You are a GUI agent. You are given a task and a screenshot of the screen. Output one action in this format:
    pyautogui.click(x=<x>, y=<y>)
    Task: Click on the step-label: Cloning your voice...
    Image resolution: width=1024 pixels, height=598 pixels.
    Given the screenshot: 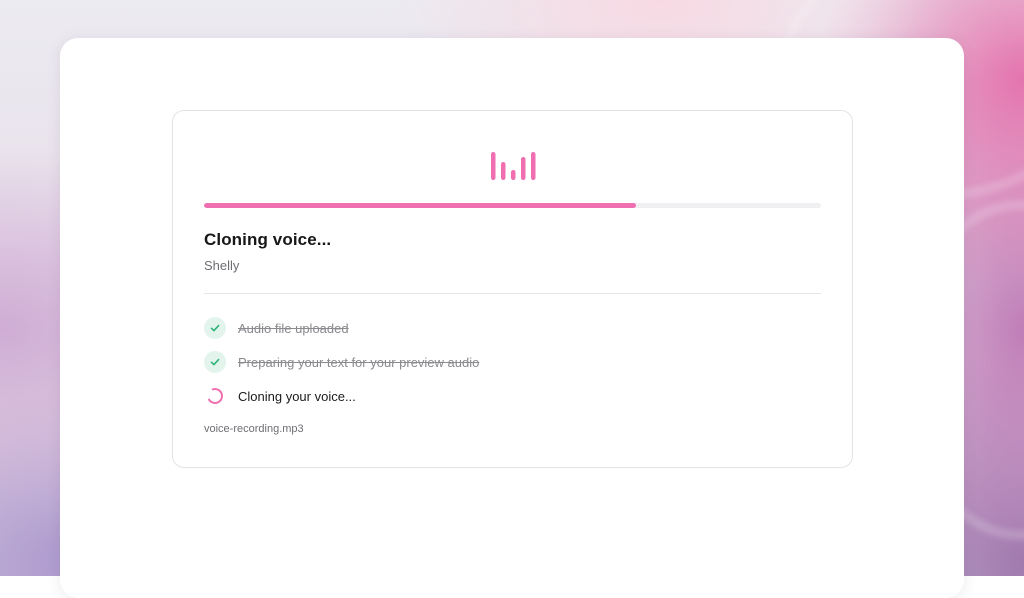 What is the action you would take?
    pyautogui.click(x=297, y=396)
    